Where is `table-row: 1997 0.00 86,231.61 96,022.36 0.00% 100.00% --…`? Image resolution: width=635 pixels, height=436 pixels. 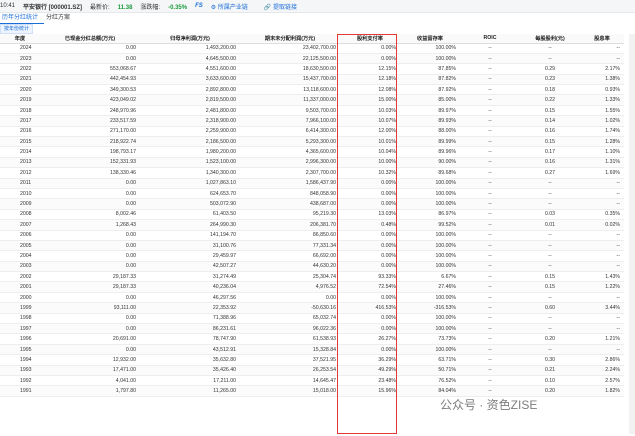 table-row: 1997 0.00 86,231.61 96,022.36 0.00% 100.00% --… is located at coordinates (312, 329).